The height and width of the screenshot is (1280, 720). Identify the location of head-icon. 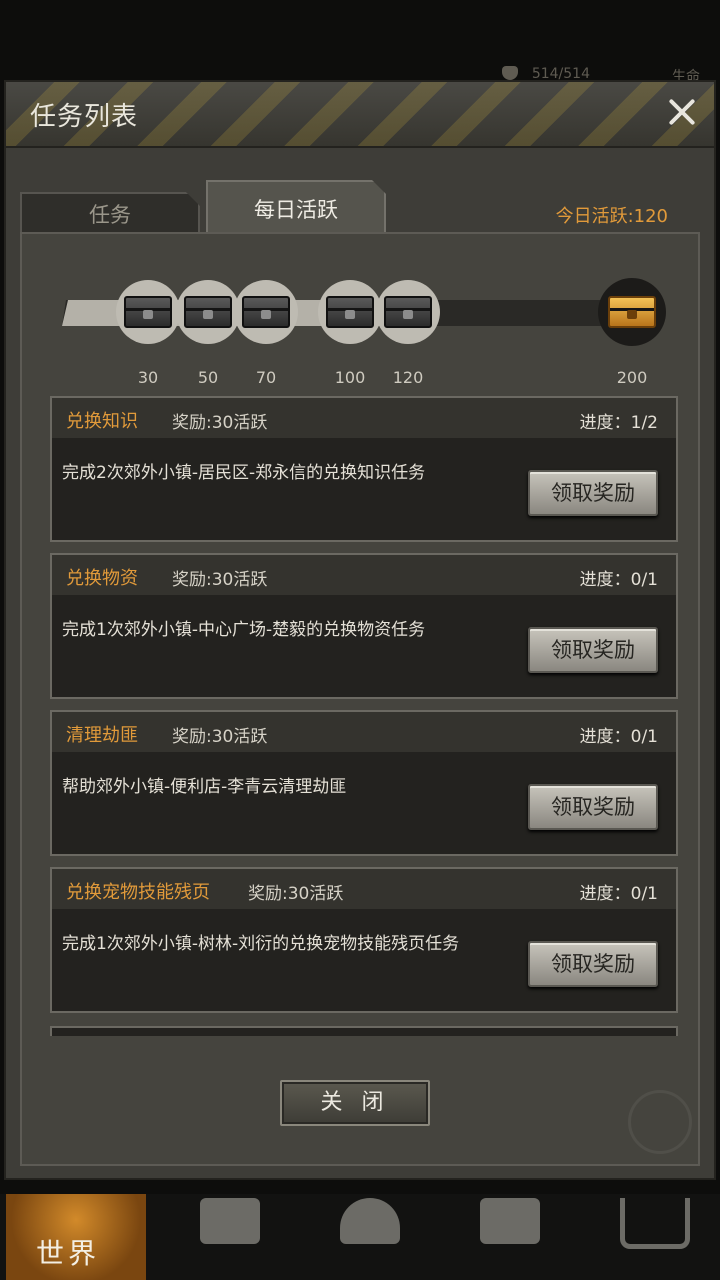
(370, 1221).